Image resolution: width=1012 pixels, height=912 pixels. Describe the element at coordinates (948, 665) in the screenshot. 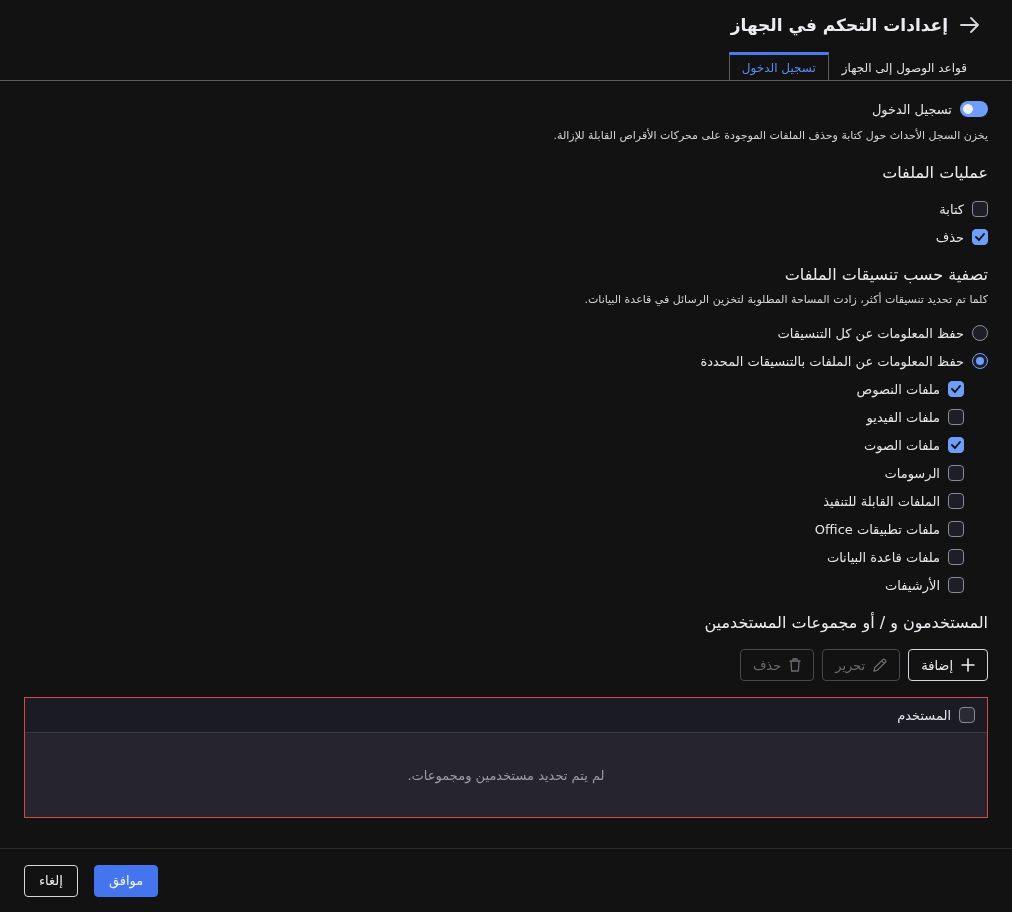

I see `add-button: إضافة` at that location.